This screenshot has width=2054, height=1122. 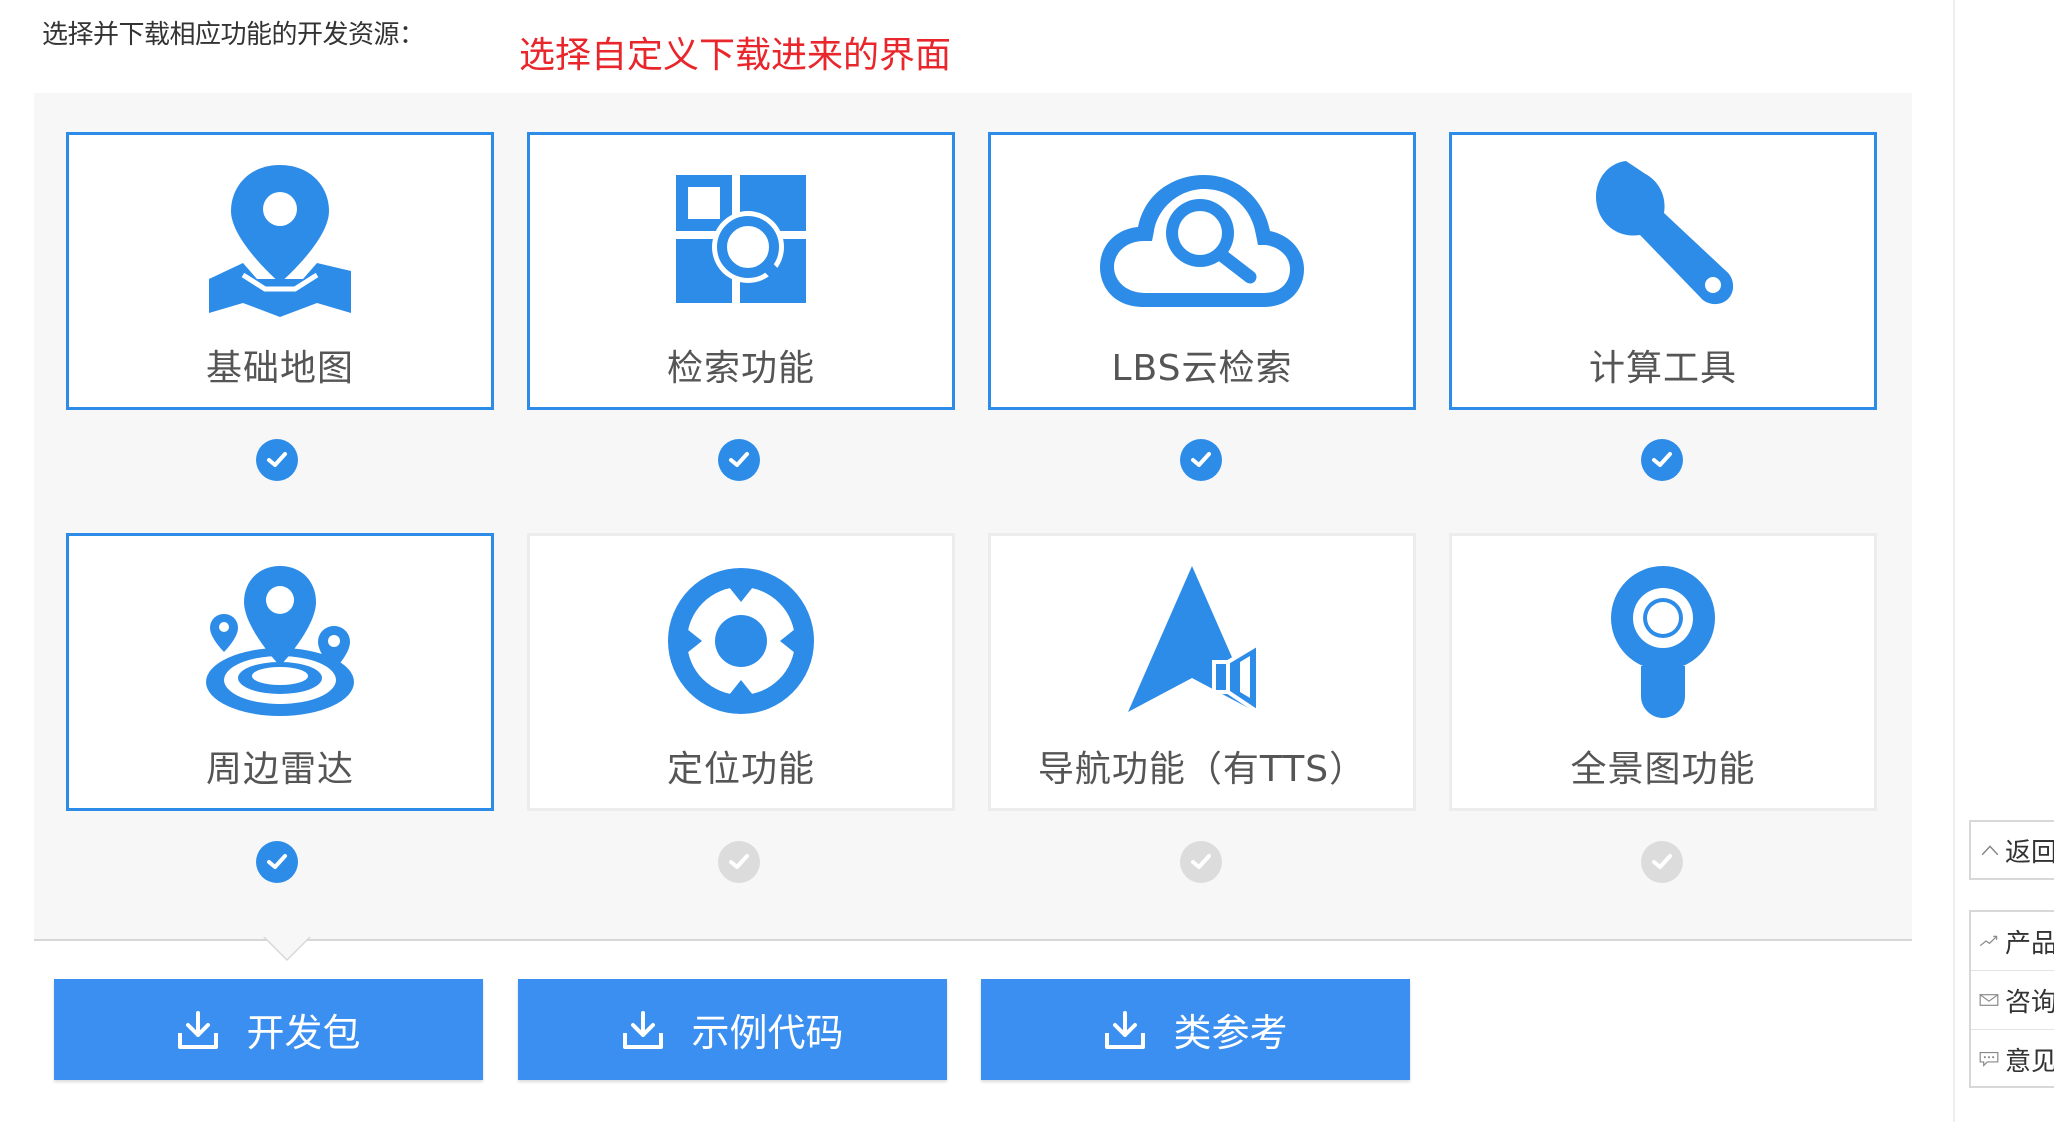 I want to click on feature-card-basic-map: 基础地图, so click(x=280, y=271).